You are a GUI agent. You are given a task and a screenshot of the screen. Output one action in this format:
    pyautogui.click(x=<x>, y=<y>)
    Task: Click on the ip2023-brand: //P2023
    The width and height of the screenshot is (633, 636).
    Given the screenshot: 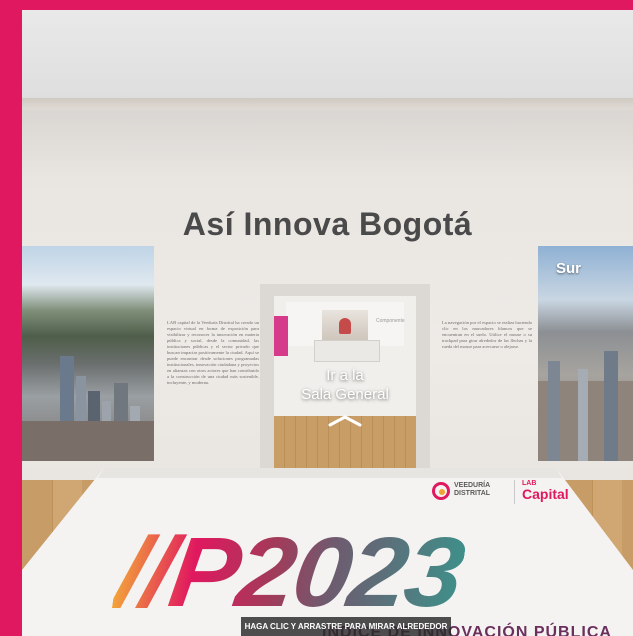 What is the action you would take?
    pyautogui.click(x=289, y=572)
    